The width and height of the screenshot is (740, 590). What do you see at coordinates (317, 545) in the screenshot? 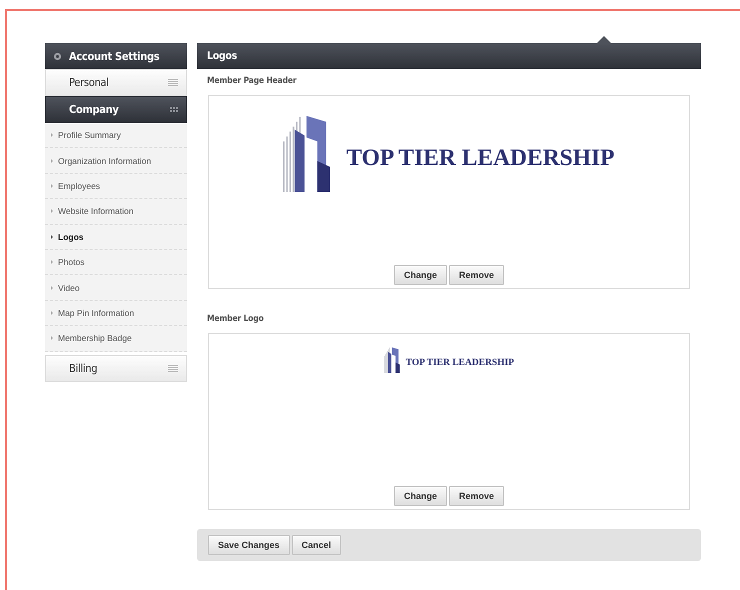
I see `form-button: Cancel` at bounding box center [317, 545].